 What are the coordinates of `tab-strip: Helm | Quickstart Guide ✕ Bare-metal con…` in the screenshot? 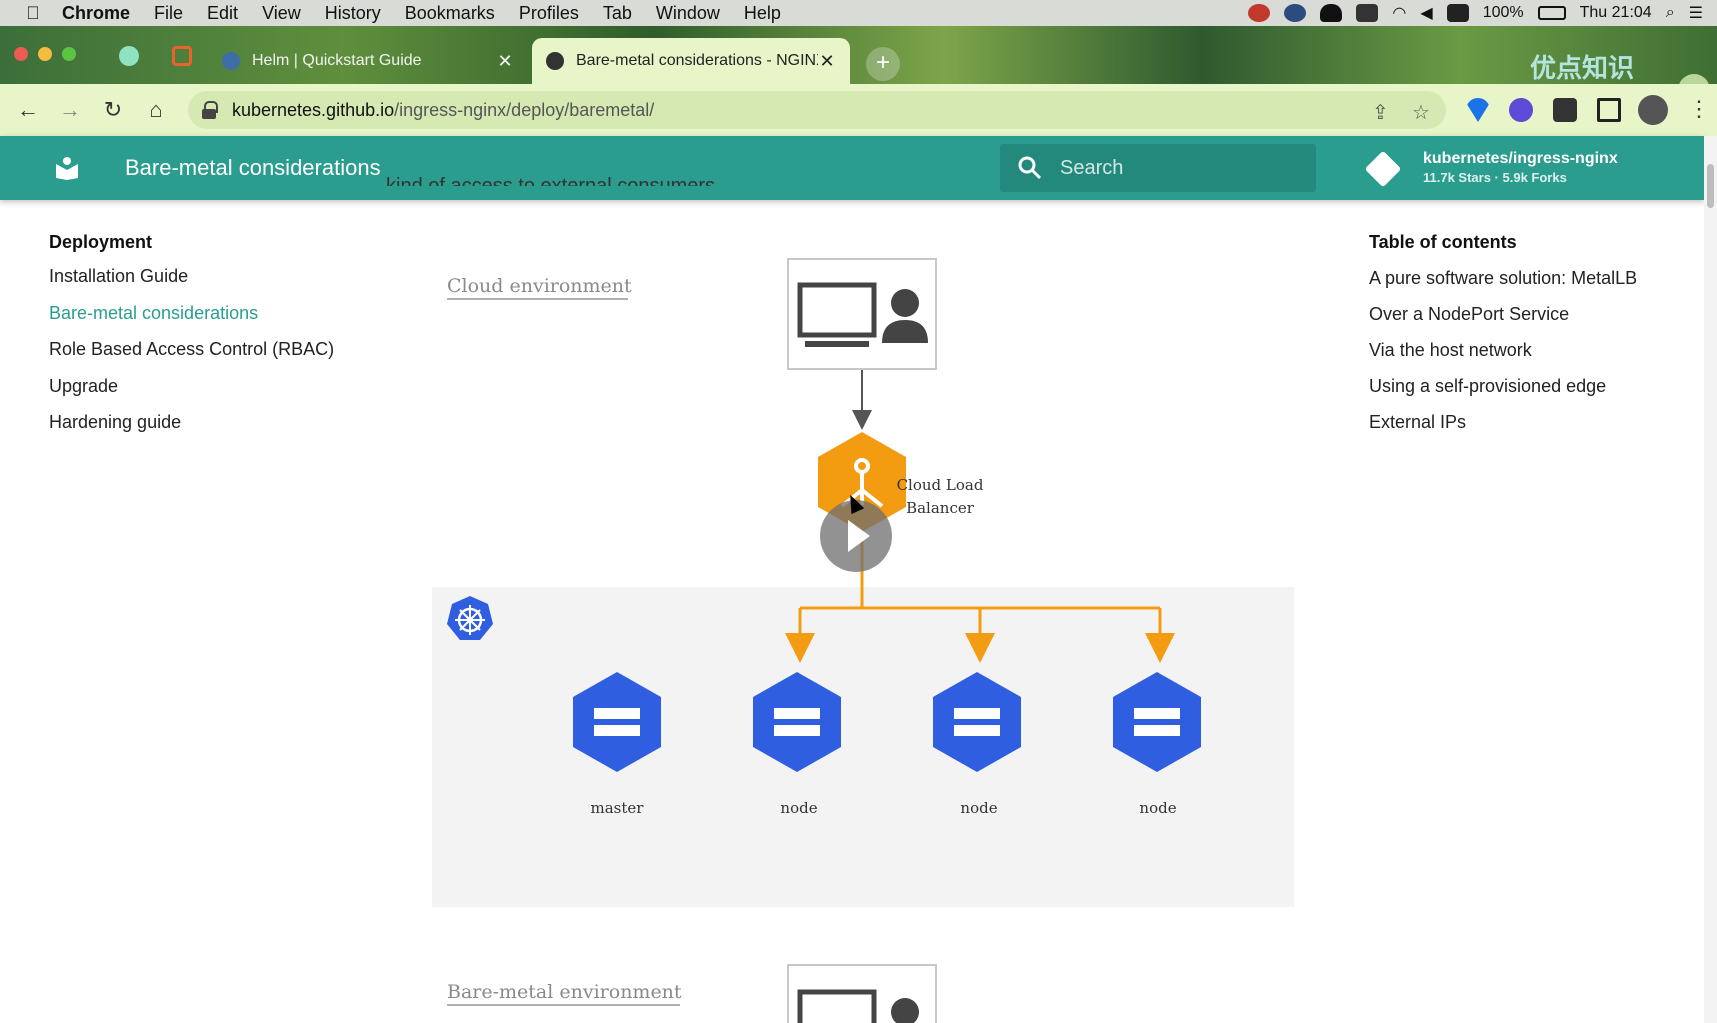 It's located at (858, 66).